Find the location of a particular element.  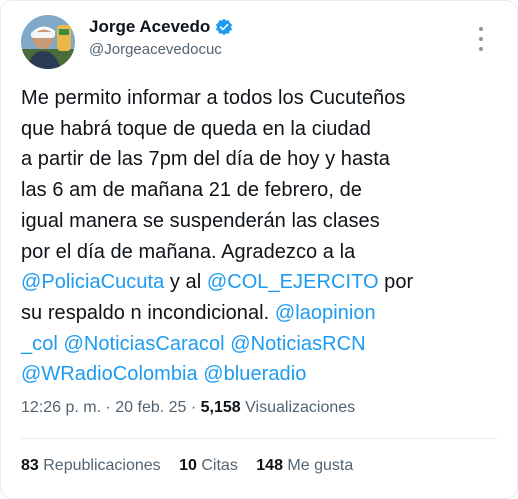

mention-link: @NoticiasRCN is located at coordinates (297, 344).